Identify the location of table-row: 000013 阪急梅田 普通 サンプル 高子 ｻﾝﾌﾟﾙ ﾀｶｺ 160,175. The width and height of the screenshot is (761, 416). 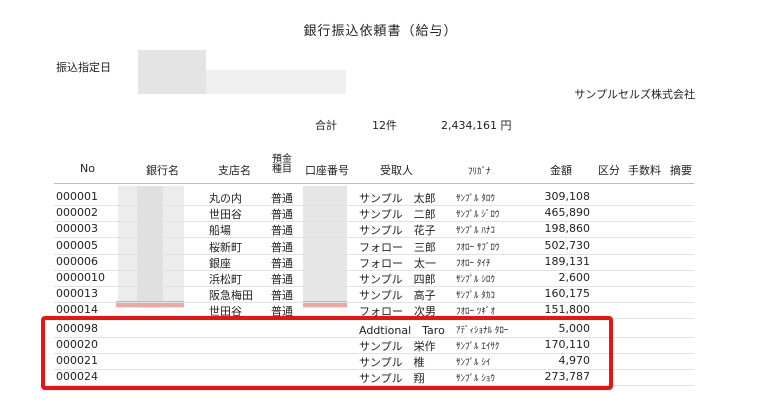
(380, 294).